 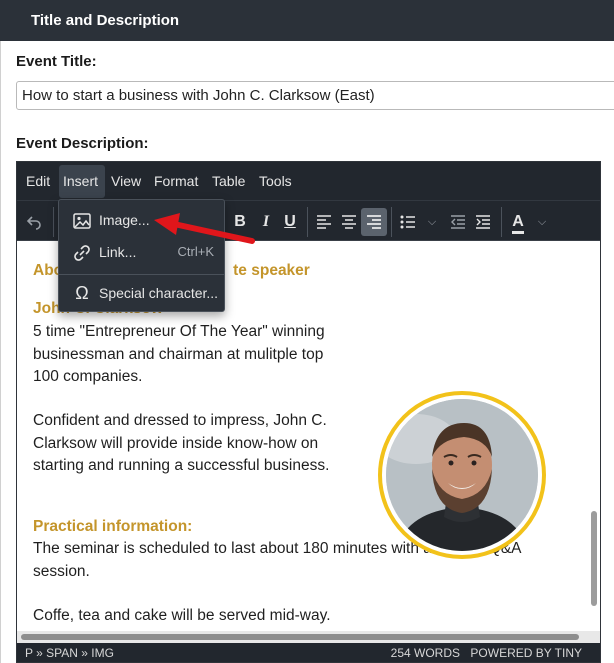 What do you see at coordinates (458, 222) in the screenshot?
I see `outdent-icon` at bounding box center [458, 222].